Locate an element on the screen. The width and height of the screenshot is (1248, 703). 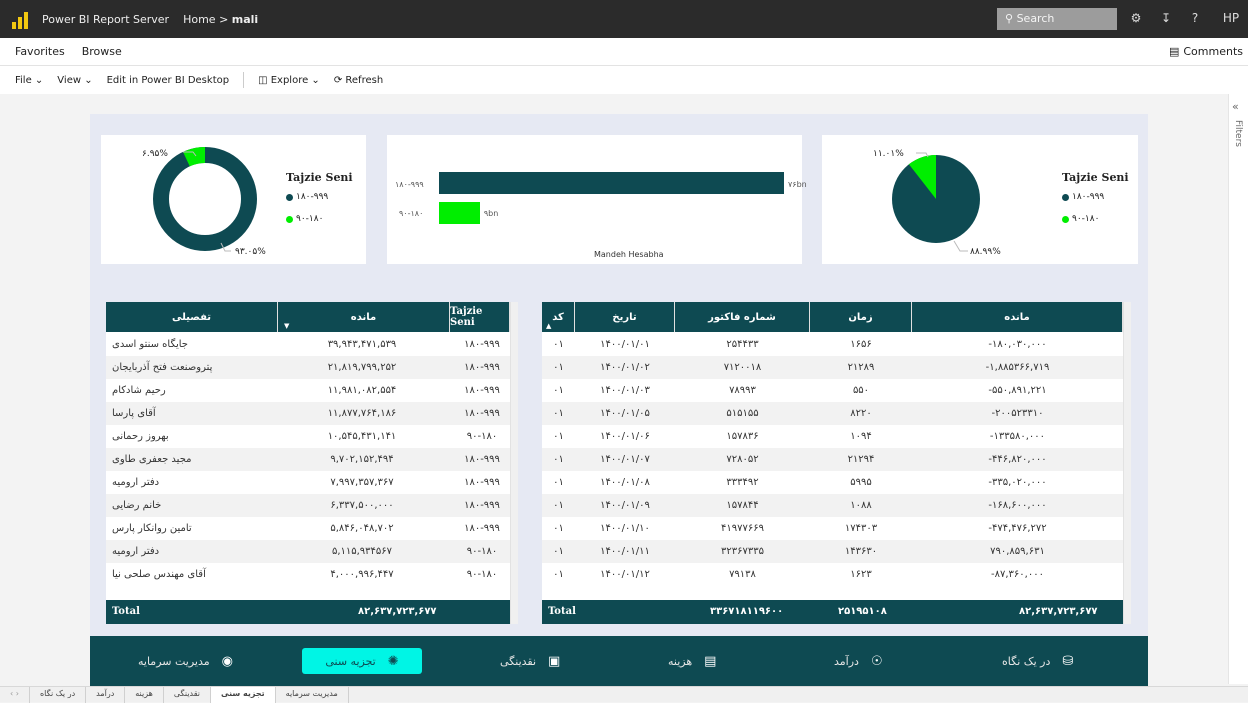
table-row: ۰۱ ۱۴۰۰/۰۱/۰۵ ۵۱۵۱۵۵ ۸۲۲۰ -۲۰۰۵۲۳۳۱۰ is located at coordinates (832, 413).